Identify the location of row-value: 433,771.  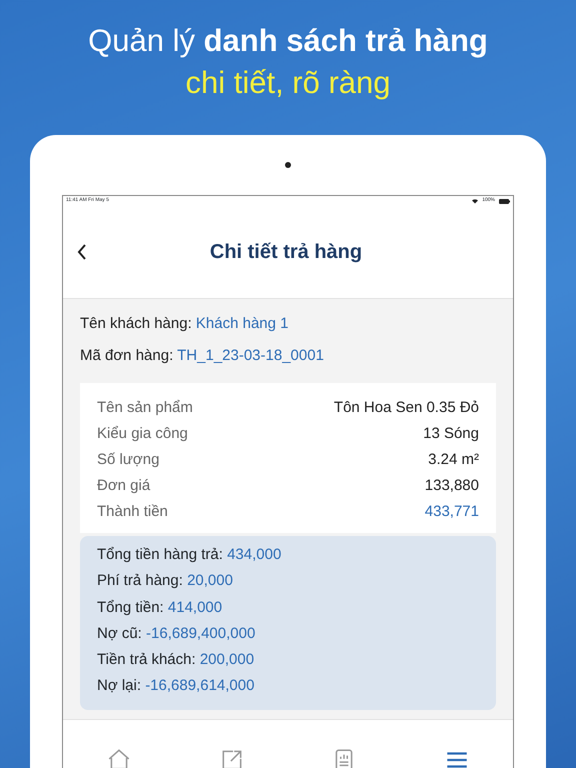
(451, 512).